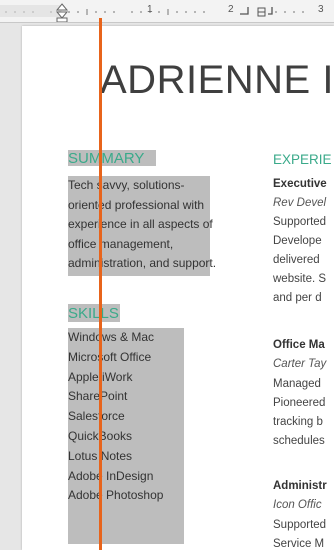  I want to click on summary-line: Tech savvy, solutions-, so click(126, 185).